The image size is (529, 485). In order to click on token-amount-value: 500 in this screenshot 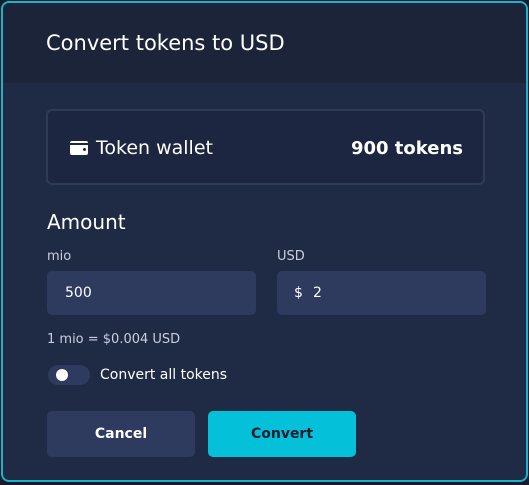, I will do `click(78, 293)`.